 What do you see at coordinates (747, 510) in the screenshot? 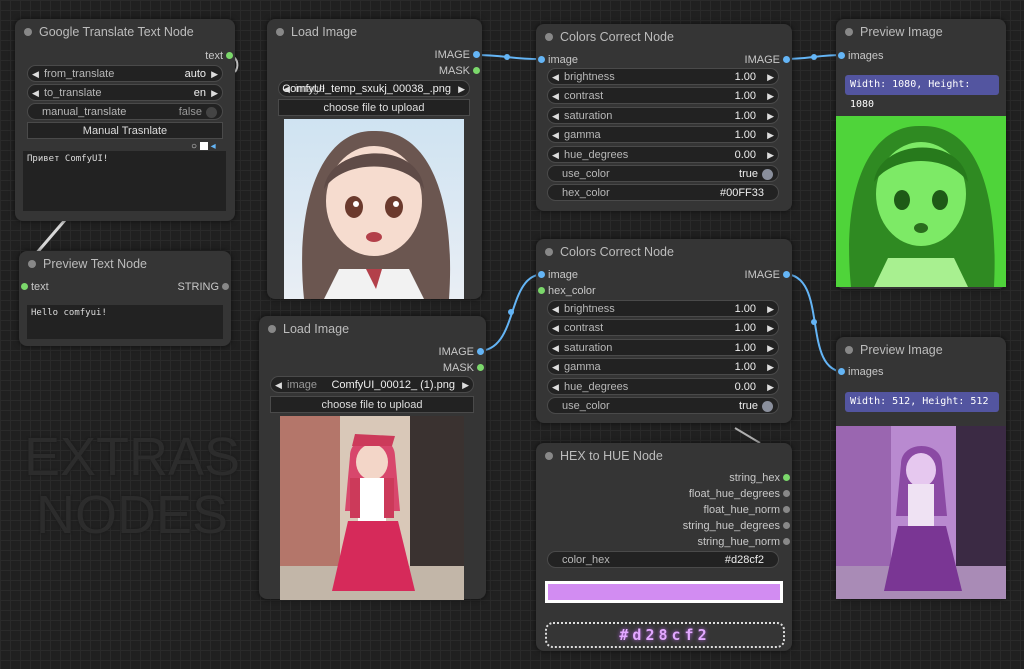
I see `output-float-hue-norm: float_hue_norm` at bounding box center [747, 510].